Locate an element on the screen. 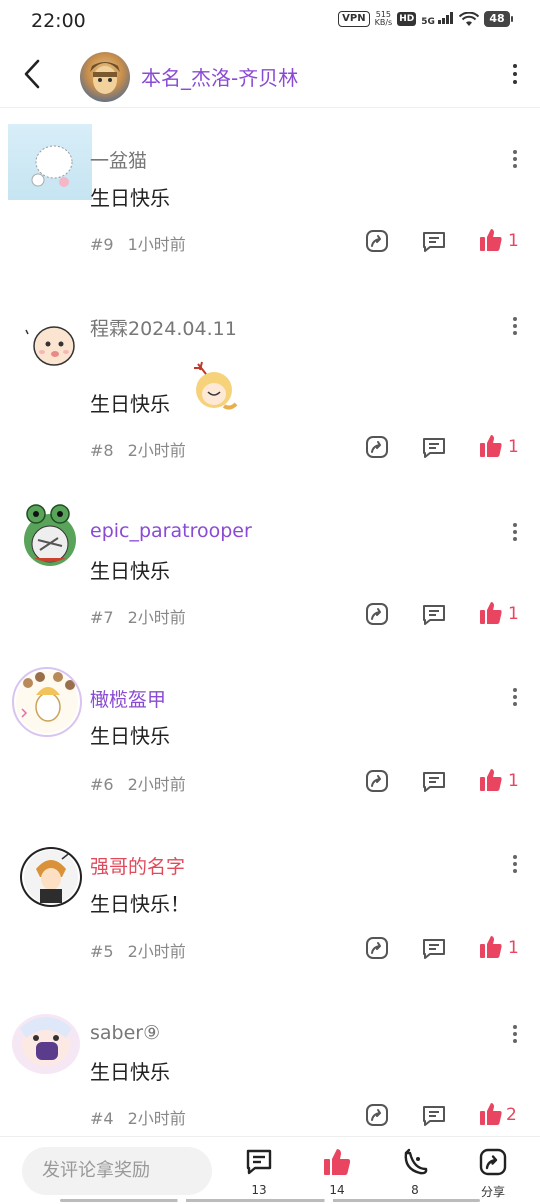 The height and width of the screenshot is (1204, 540). floor-number: #5 is located at coordinates (102, 951).